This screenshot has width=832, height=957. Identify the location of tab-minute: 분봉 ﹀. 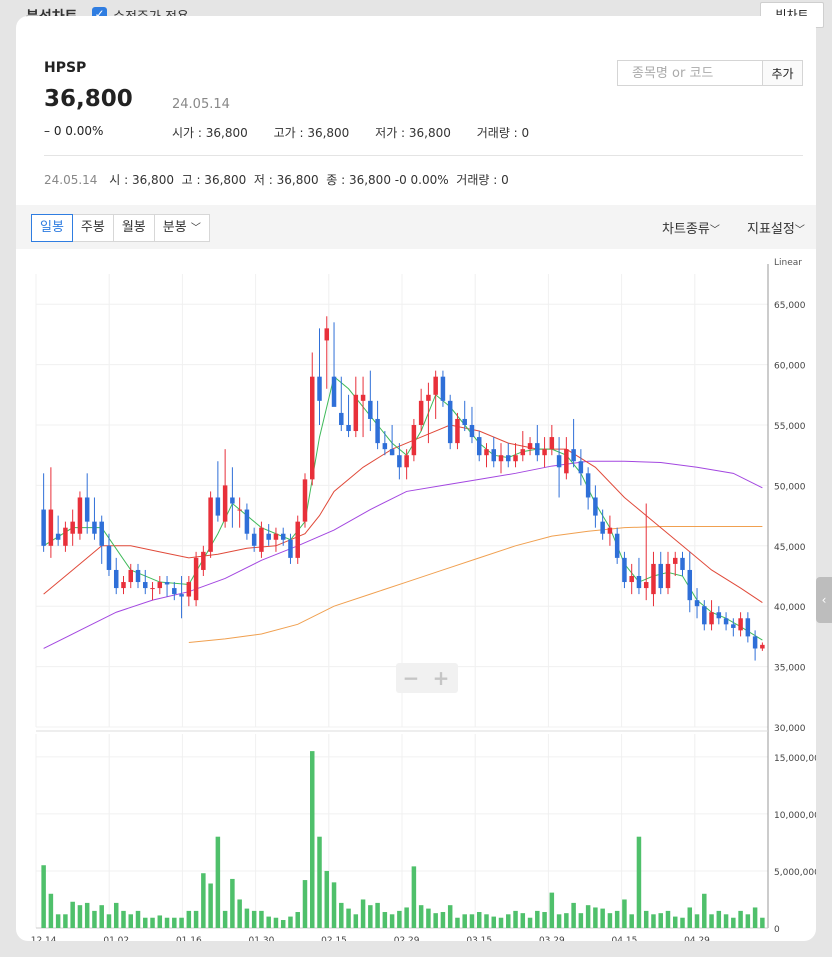
(181, 228).